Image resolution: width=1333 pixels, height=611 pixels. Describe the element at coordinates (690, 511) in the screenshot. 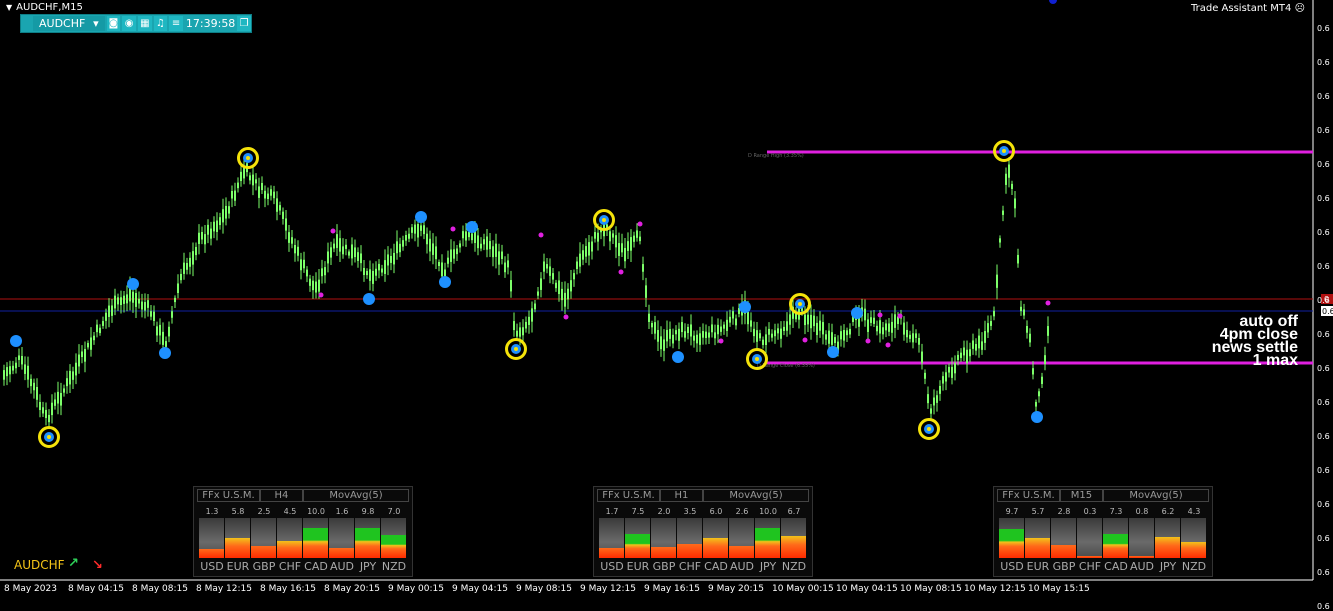

I see `strength-value: 3.5` at that location.